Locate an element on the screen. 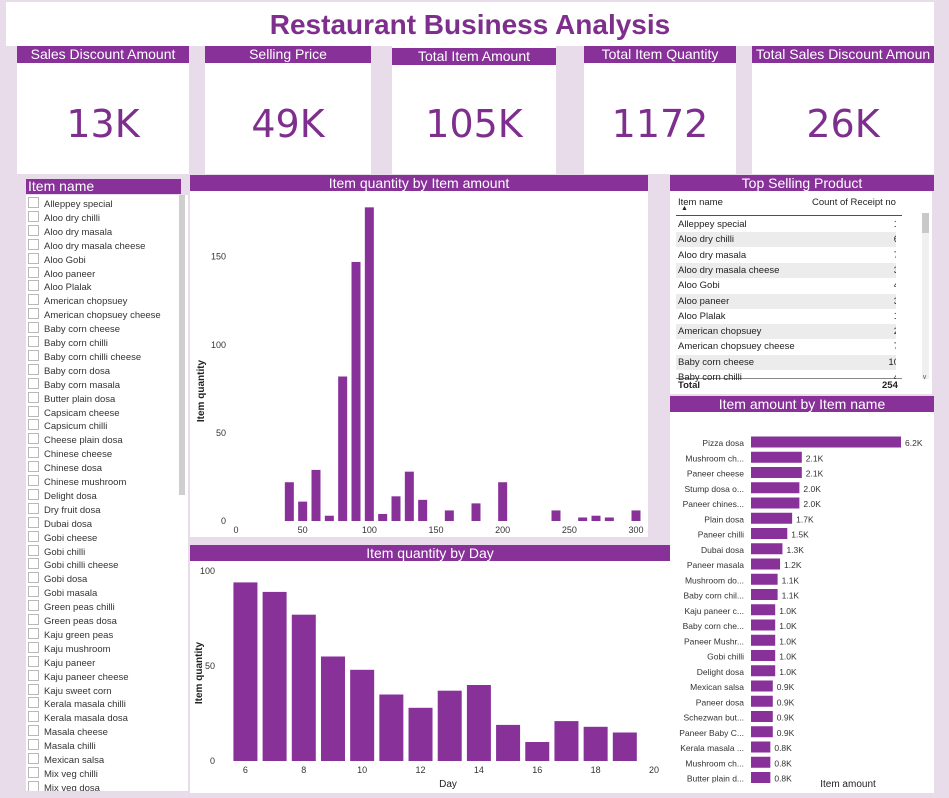  slicer-item: American chopsuey is located at coordinates (77, 301).